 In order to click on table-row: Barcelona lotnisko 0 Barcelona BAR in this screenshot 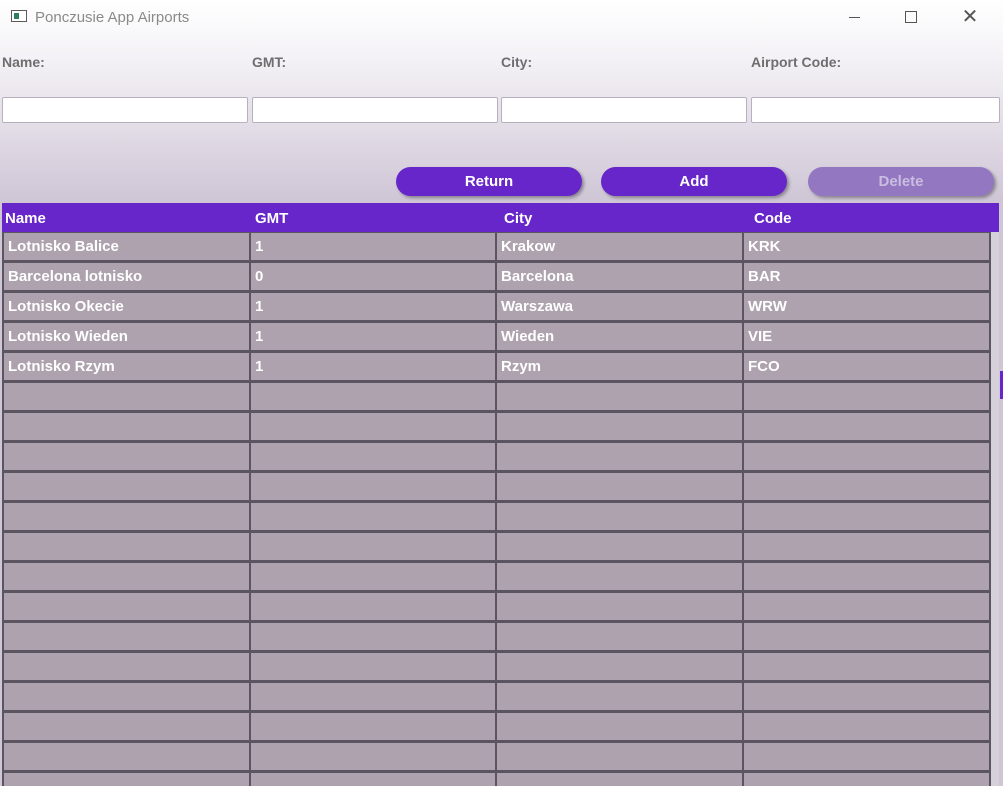, I will do `click(500, 277)`.